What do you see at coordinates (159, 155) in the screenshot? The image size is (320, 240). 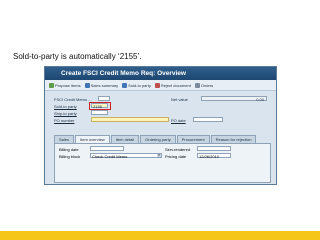 I see `chevron-down-icon: ▾` at bounding box center [159, 155].